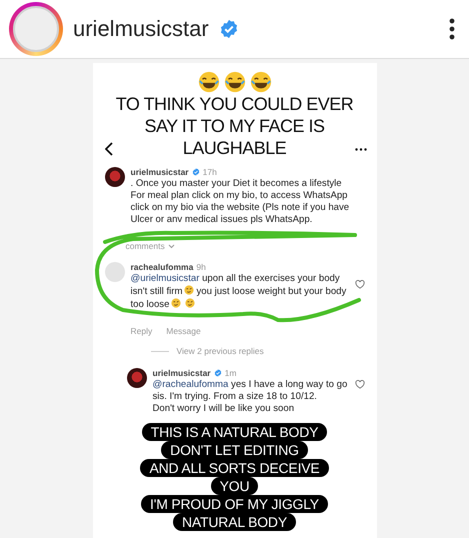  I want to click on comment-time: 9h, so click(201, 267).